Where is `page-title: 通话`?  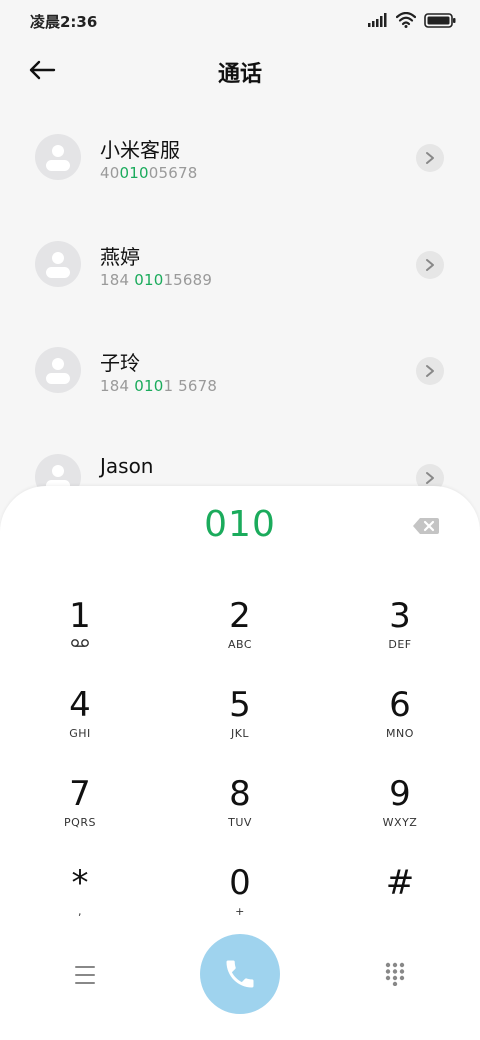
page-title: 通话 is located at coordinates (239, 74).